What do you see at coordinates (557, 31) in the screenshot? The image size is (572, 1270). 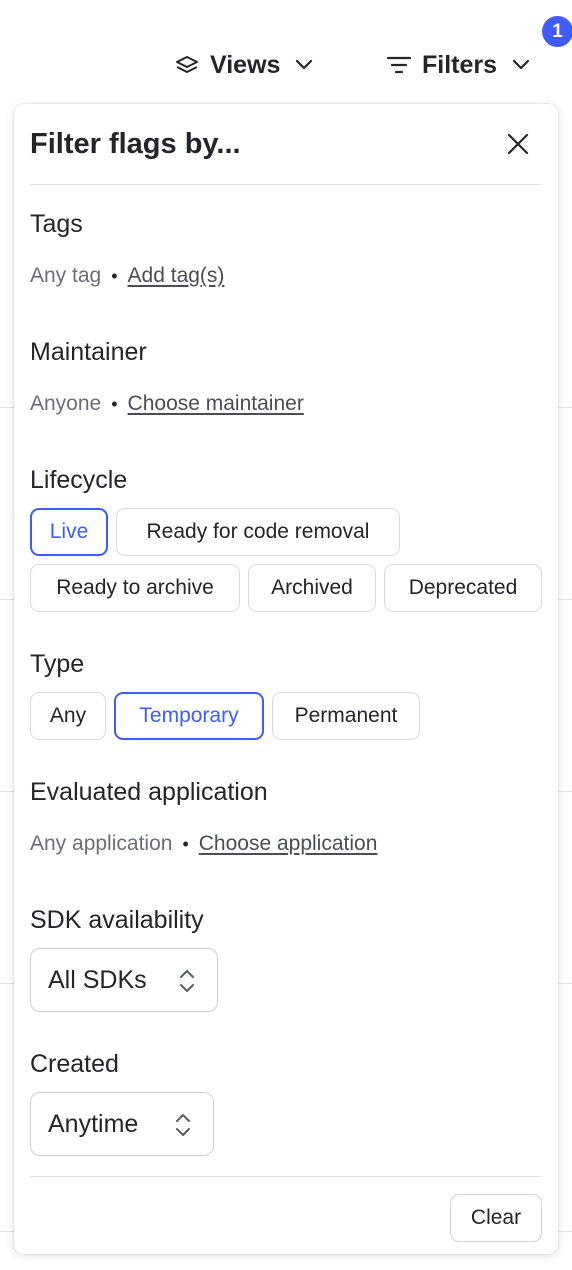 I see `filters-count-badge: 1` at bounding box center [557, 31].